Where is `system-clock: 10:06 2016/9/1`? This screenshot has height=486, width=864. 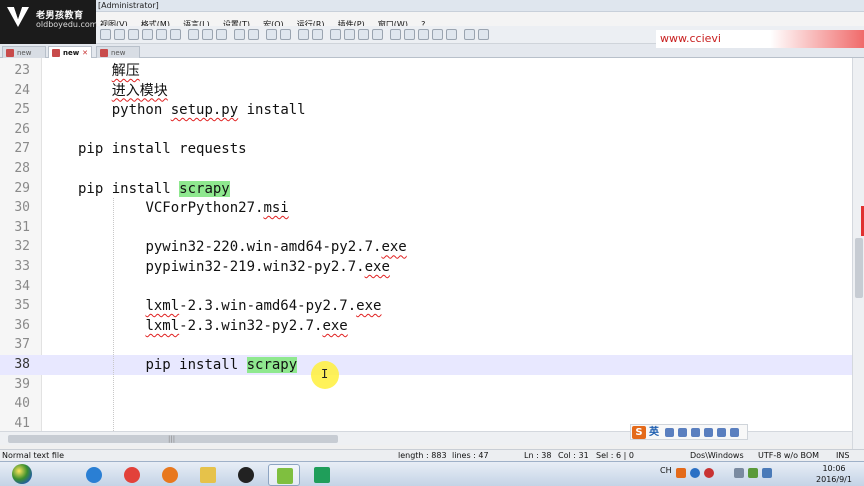
system-clock: 10:06 2016/9/1 is located at coordinates (834, 474).